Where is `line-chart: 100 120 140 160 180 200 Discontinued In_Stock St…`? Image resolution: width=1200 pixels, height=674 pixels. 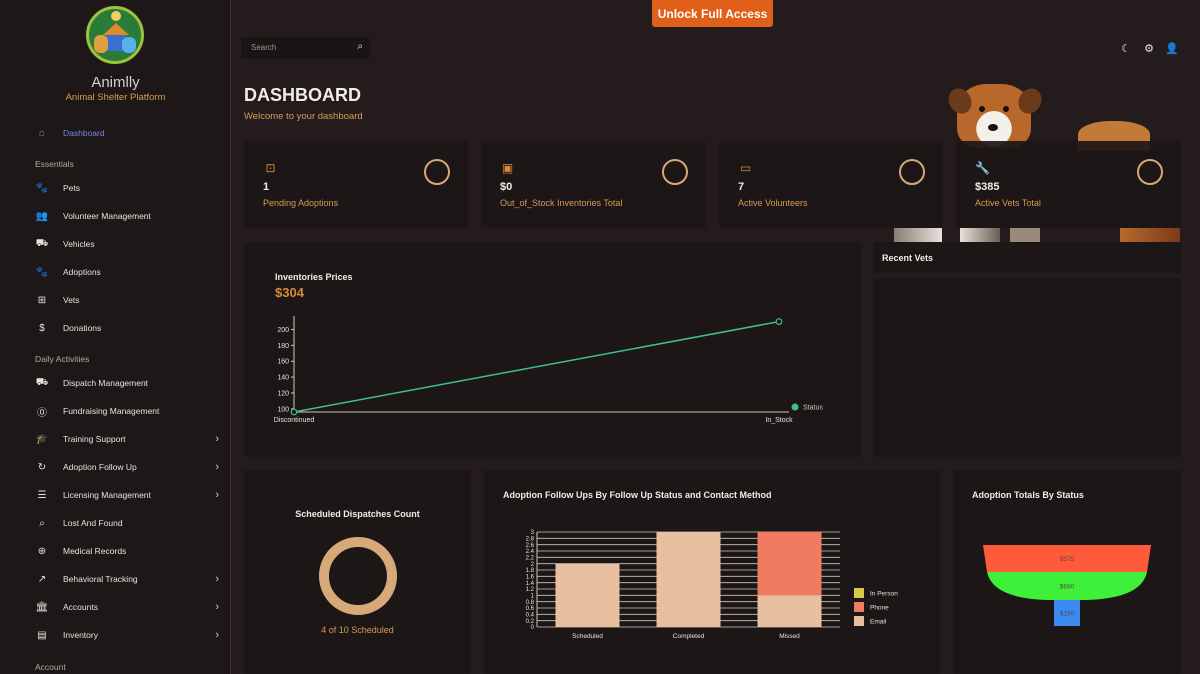 line-chart: 100 120 140 160 180 200 Discontinued In_Stock St… is located at coordinates (548, 370).